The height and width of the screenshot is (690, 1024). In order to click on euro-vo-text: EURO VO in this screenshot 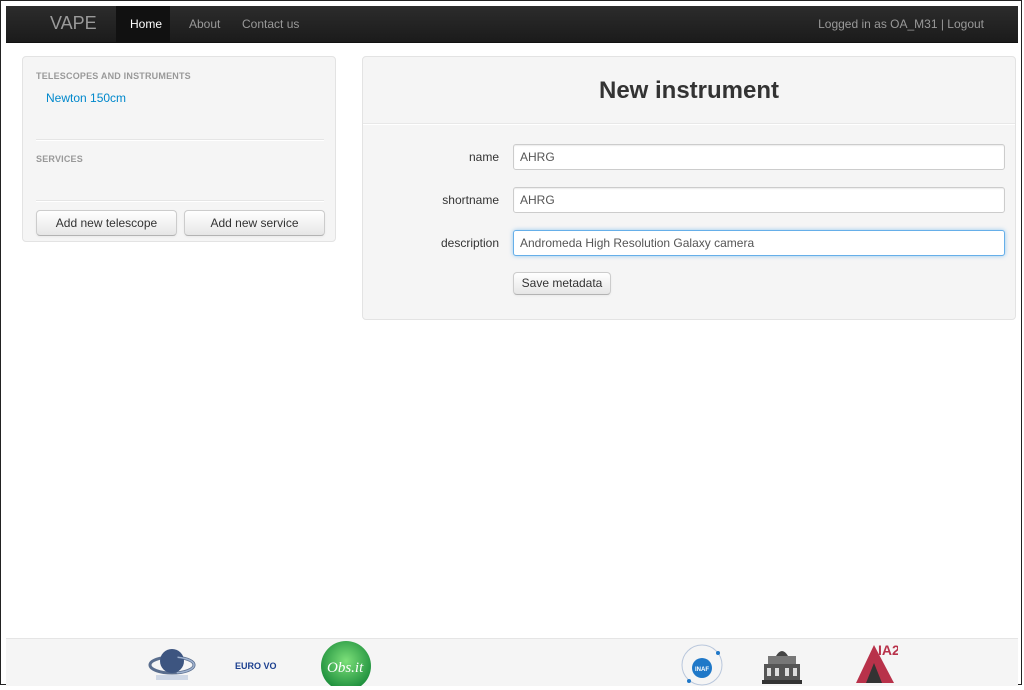, I will do `click(256, 666)`.